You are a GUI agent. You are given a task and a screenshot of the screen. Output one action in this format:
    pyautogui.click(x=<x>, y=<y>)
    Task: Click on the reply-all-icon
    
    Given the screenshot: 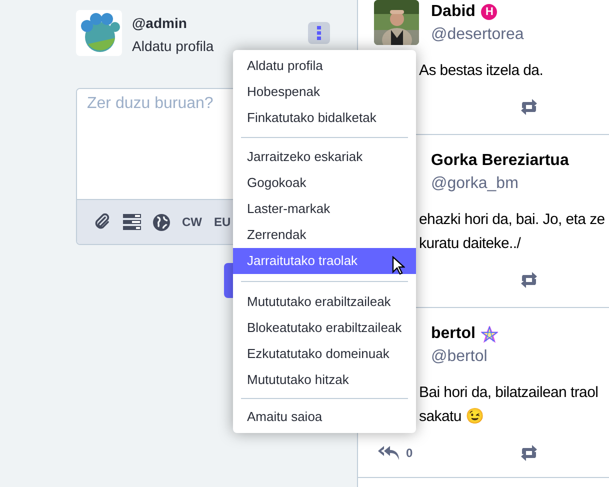 What is the action you would take?
    pyautogui.click(x=389, y=453)
    